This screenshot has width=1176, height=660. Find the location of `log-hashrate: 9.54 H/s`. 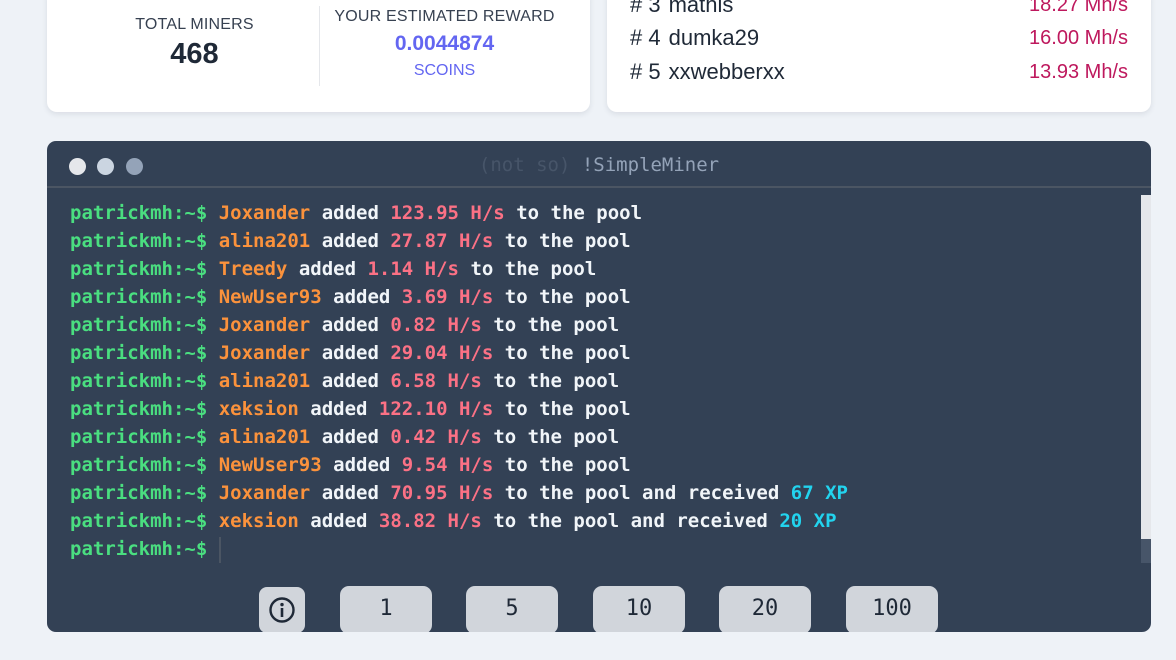

log-hashrate: 9.54 H/s is located at coordinates (447, 465).